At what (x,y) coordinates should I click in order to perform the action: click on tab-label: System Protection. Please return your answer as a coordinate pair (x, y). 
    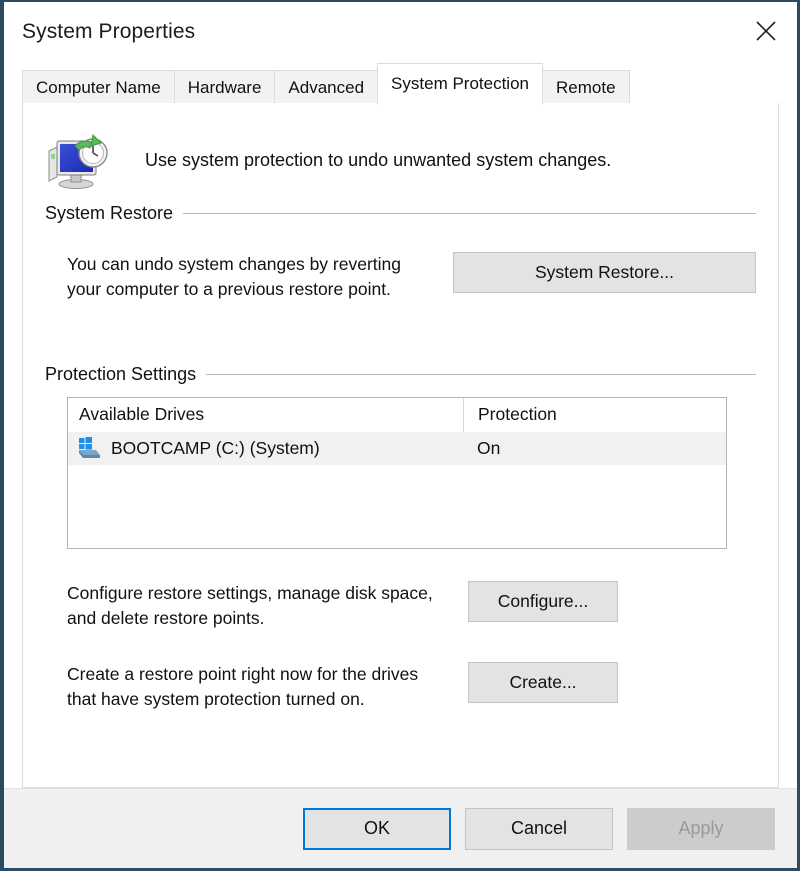
    Looking at the image, I should click on (460, 83).